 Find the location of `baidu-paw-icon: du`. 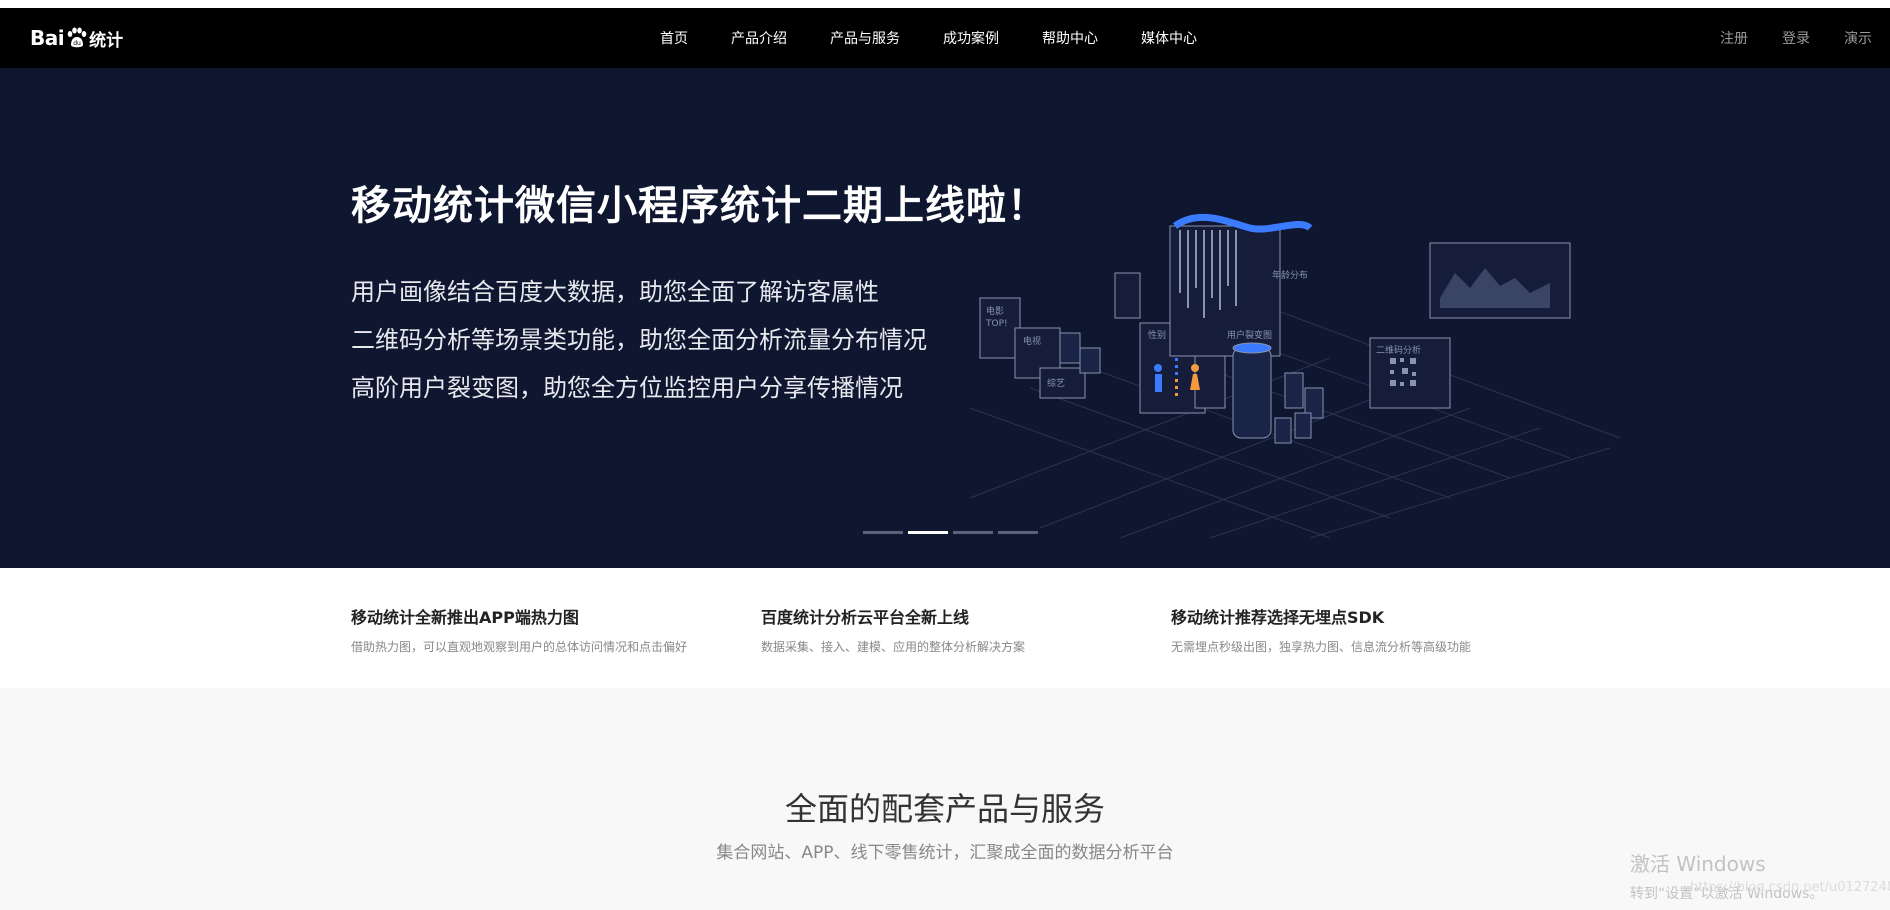

baidu-paw-icon: du is located at coordinates (77, 37).